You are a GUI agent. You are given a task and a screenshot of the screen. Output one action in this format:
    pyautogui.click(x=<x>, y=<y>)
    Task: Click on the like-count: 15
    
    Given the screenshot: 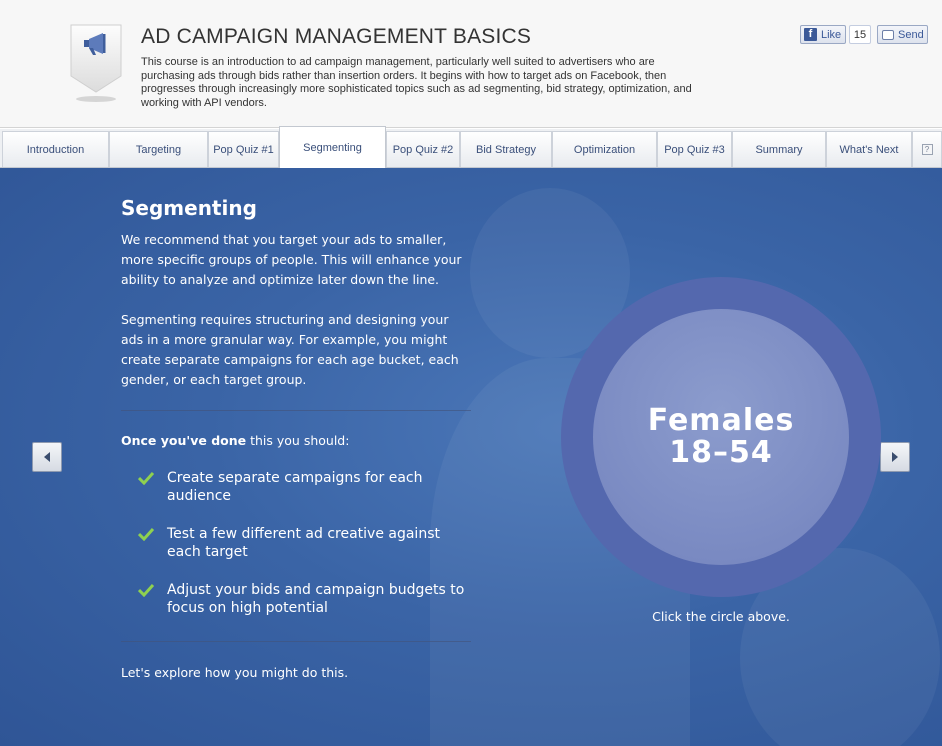 What is the action you would take?
    pyautogui.click(x=860, y=34)
    